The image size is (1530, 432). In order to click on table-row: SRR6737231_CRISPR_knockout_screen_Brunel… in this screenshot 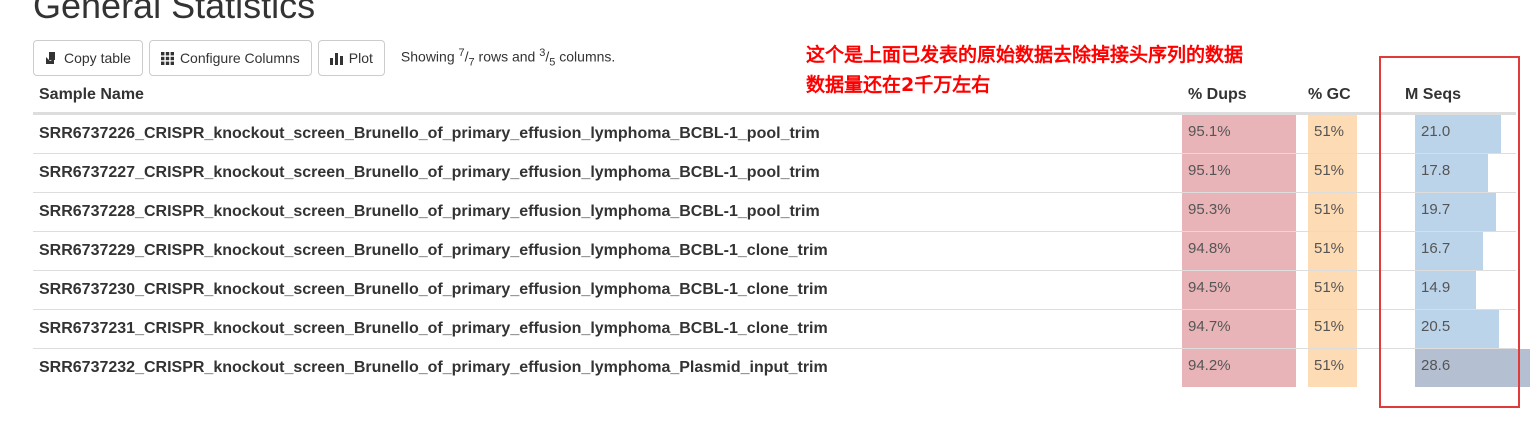, I will do `click(774, 329)`.